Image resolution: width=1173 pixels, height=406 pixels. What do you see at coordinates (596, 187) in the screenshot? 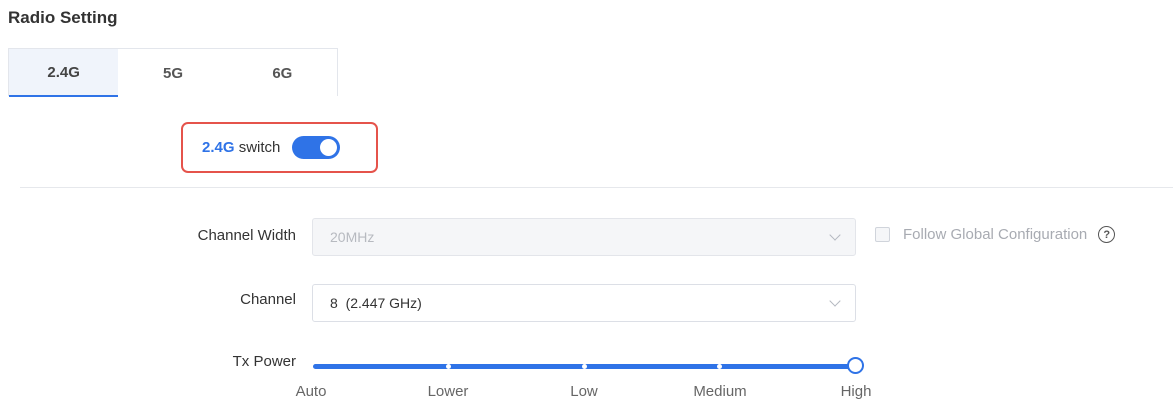
I see `divider` at bounding box center [596, 187].